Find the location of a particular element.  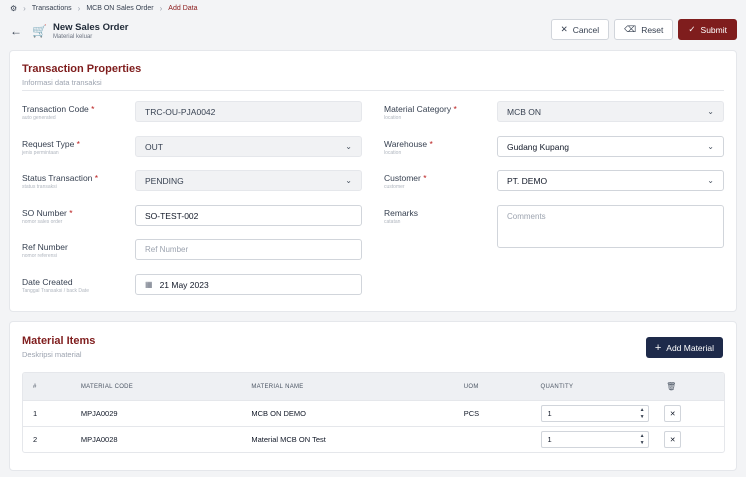

material-name: MCB ON DEMO is located at coordinates (278, 413).